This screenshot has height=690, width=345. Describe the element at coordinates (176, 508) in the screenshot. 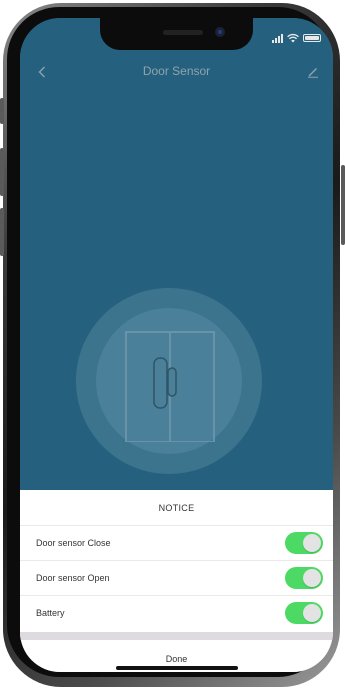

I see `sheet-title: NOTICE` at that location.